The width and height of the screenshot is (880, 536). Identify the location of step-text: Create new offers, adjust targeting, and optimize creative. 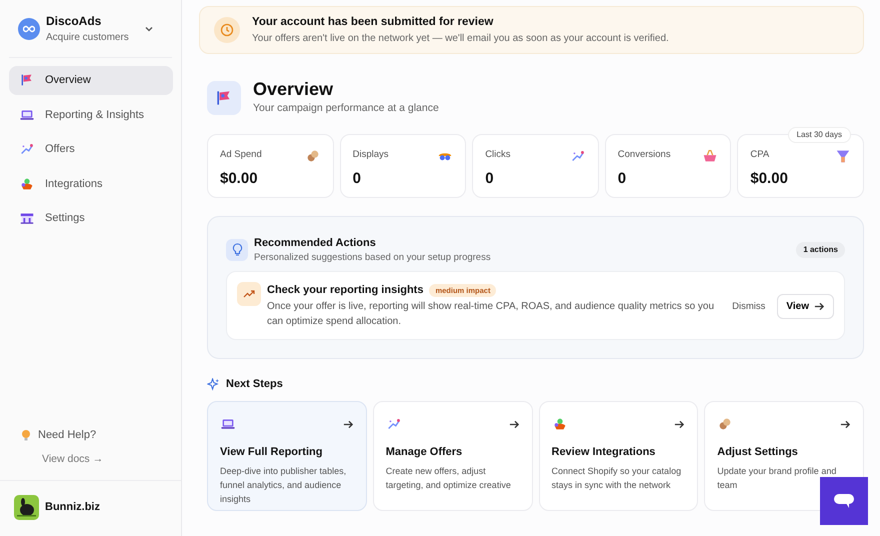
(449, 478).